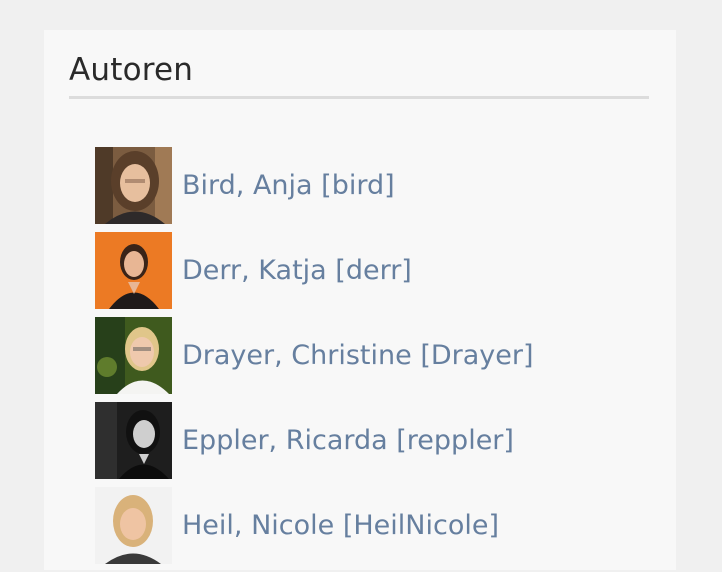 Image resolution: width=722 pixels, height=572 pixels. I want to click on panel-title: Autoren, so click(131, 70).